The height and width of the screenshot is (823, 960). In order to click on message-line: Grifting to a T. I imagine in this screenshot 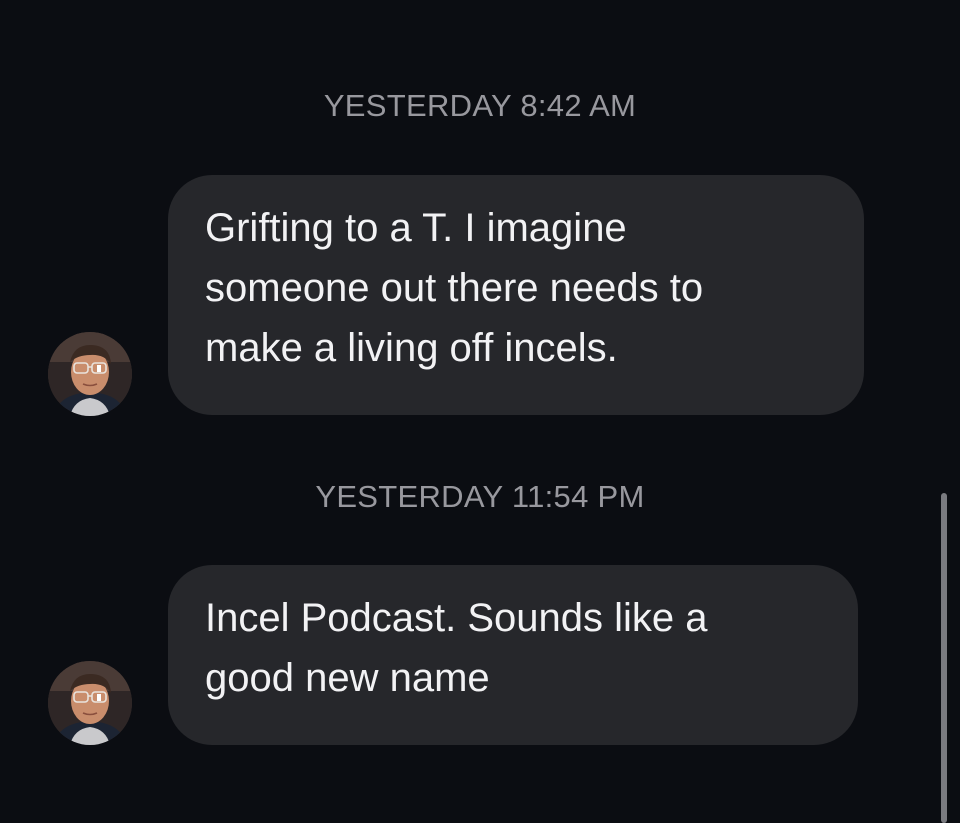, I will do `click(416, 228)`.